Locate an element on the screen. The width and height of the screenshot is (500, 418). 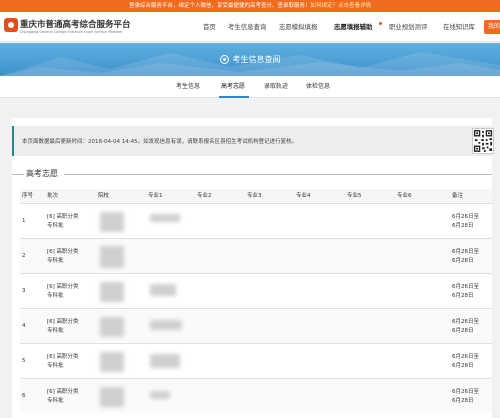
user-button: 我的 is located at coordinates (492, 27).